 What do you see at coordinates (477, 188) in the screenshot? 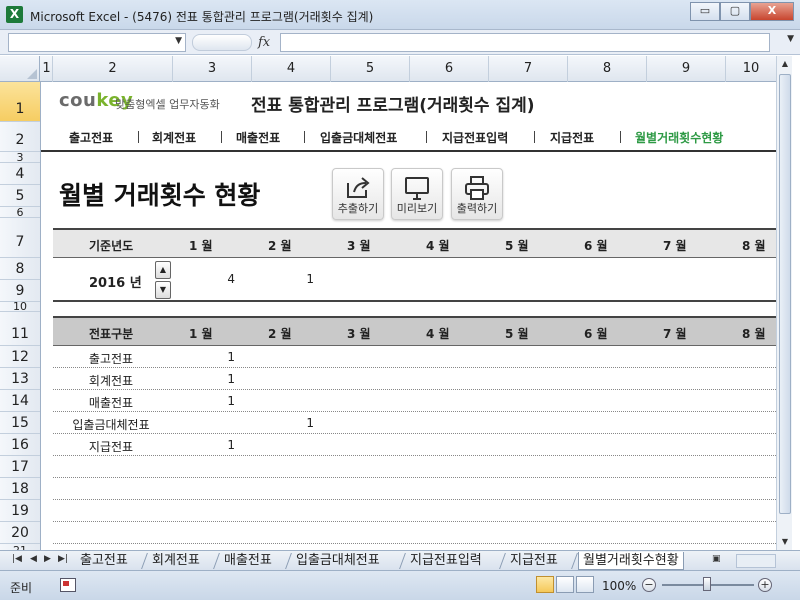
I see `printer-icon` at bounding box center [477, 188].